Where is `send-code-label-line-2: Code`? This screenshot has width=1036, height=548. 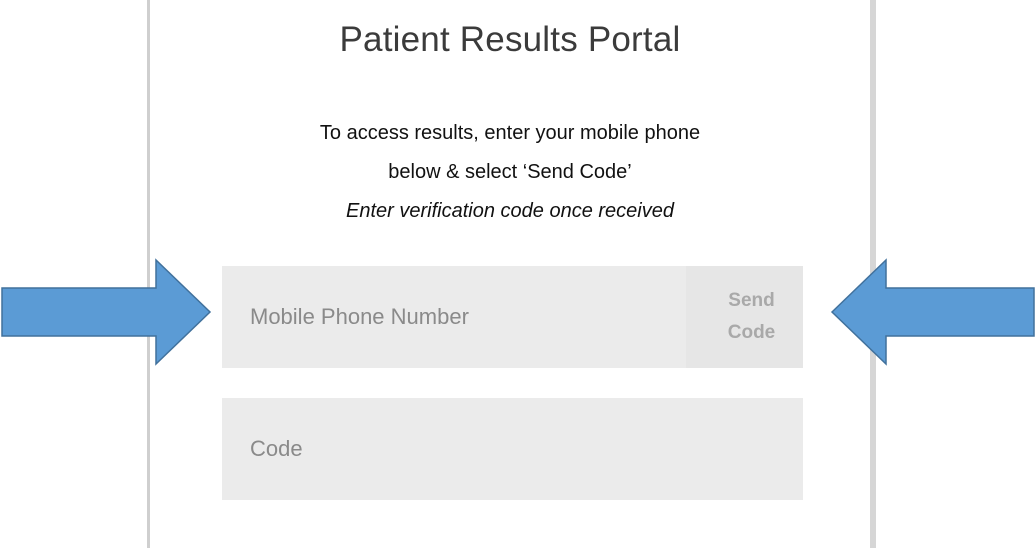 send-code-label-line-2: Code is located at coordinates (751, 332).